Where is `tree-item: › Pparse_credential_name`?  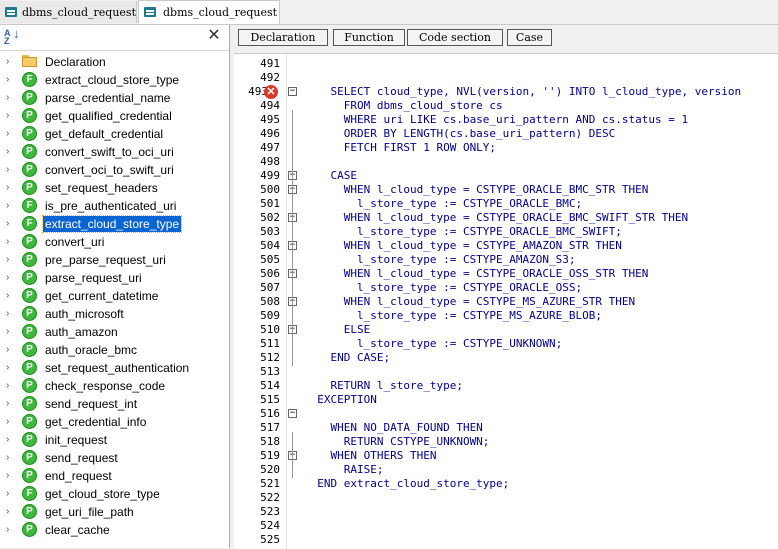
tree-item: › Pparse_credential_name is located at coordinates (114, 98).